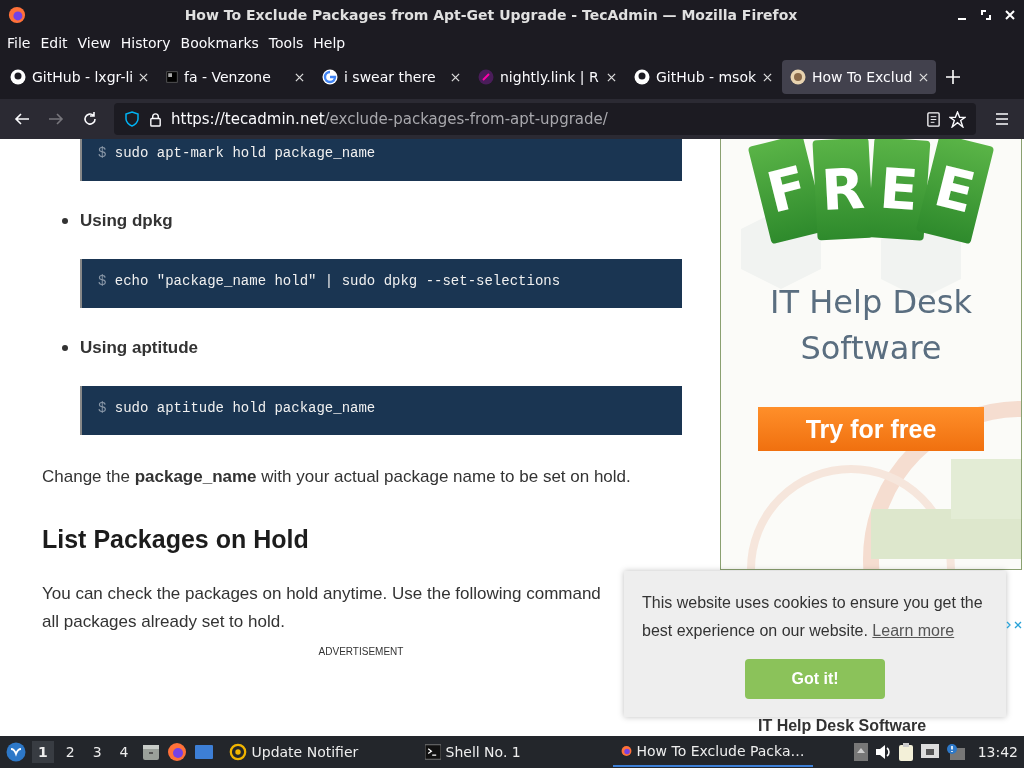 The image size is (1024, 768). I want to click on menu-item: Tools, so click(286, 42).